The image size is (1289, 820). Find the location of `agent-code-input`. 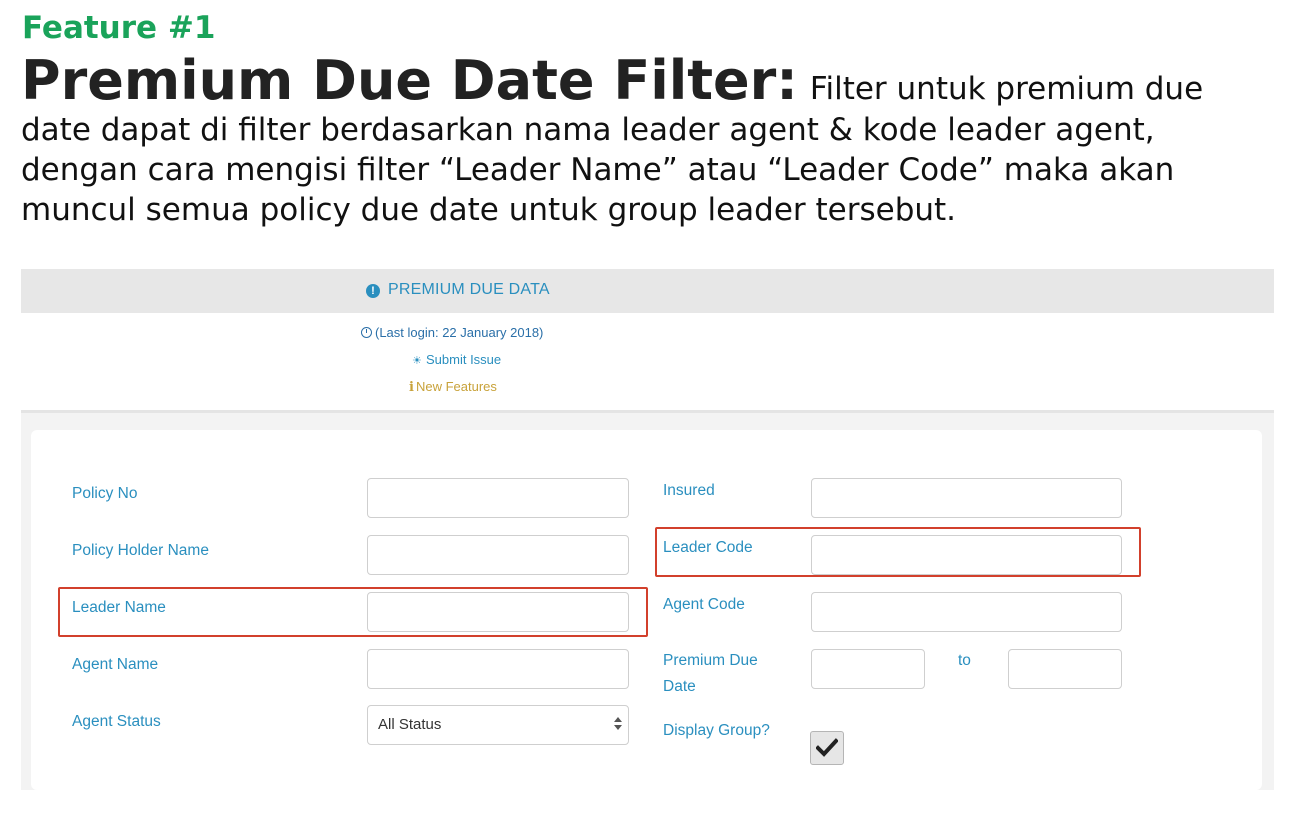

agent-code-input is located at coordinates (966, 612).